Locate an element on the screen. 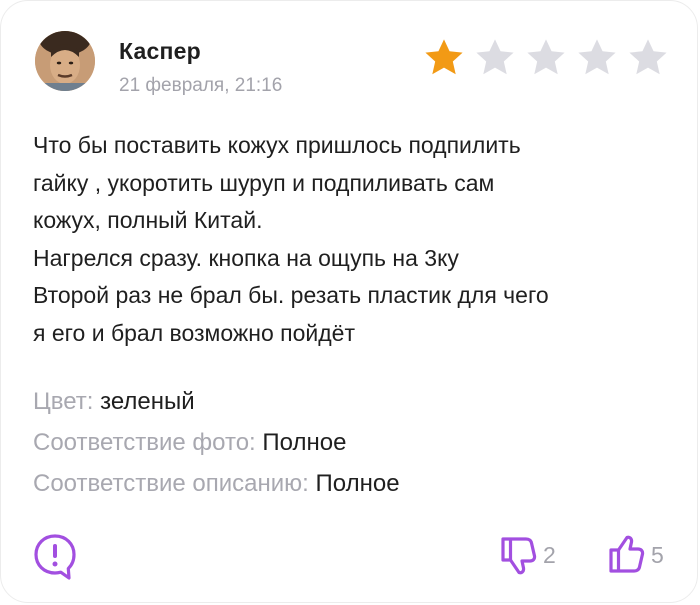  attribute-label: Соответствие фото: is located at coordinates (144, 442).